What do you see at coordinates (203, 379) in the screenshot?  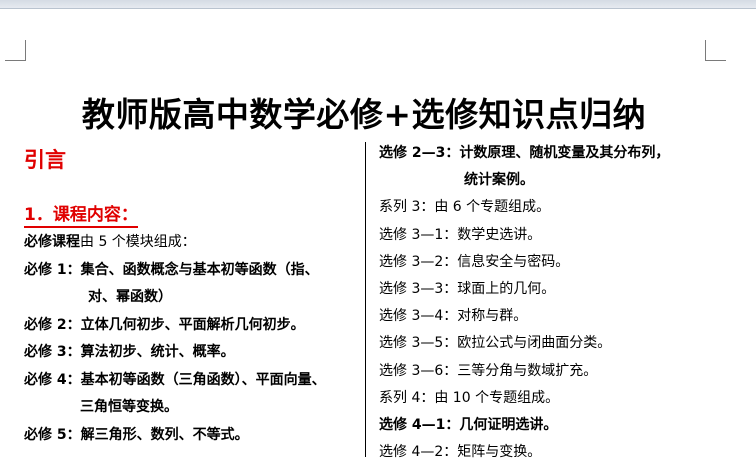 I see `item-text: 基本初等函数（三角函数）、平面向量、` at bounding box center [203, 379].